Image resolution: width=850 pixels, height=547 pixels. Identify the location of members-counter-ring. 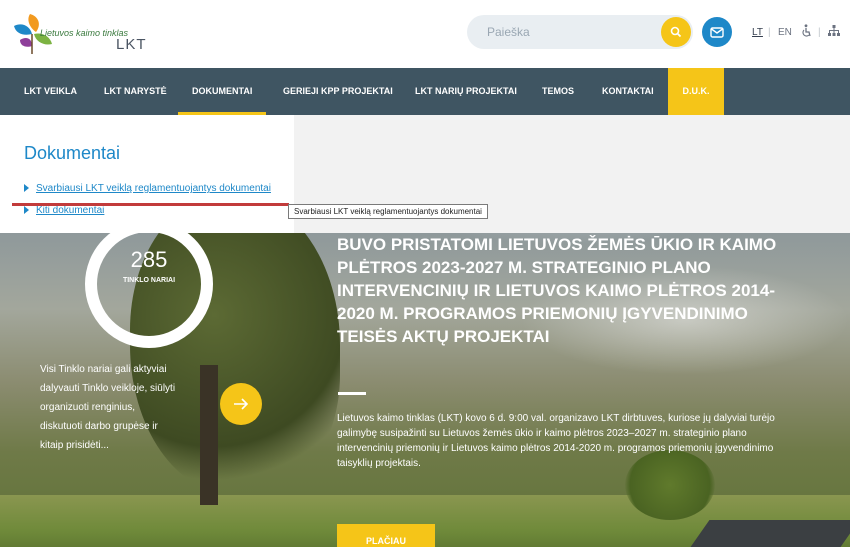
(149, 284).